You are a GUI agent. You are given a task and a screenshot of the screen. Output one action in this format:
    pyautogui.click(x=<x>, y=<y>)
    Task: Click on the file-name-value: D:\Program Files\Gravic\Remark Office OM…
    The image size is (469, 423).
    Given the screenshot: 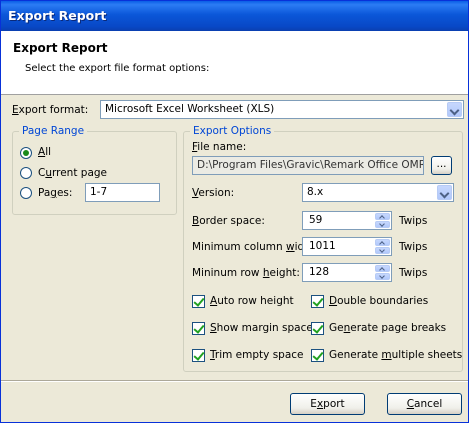 What is the action you would take?
    pyautogui.click(x=310, y=165)
    